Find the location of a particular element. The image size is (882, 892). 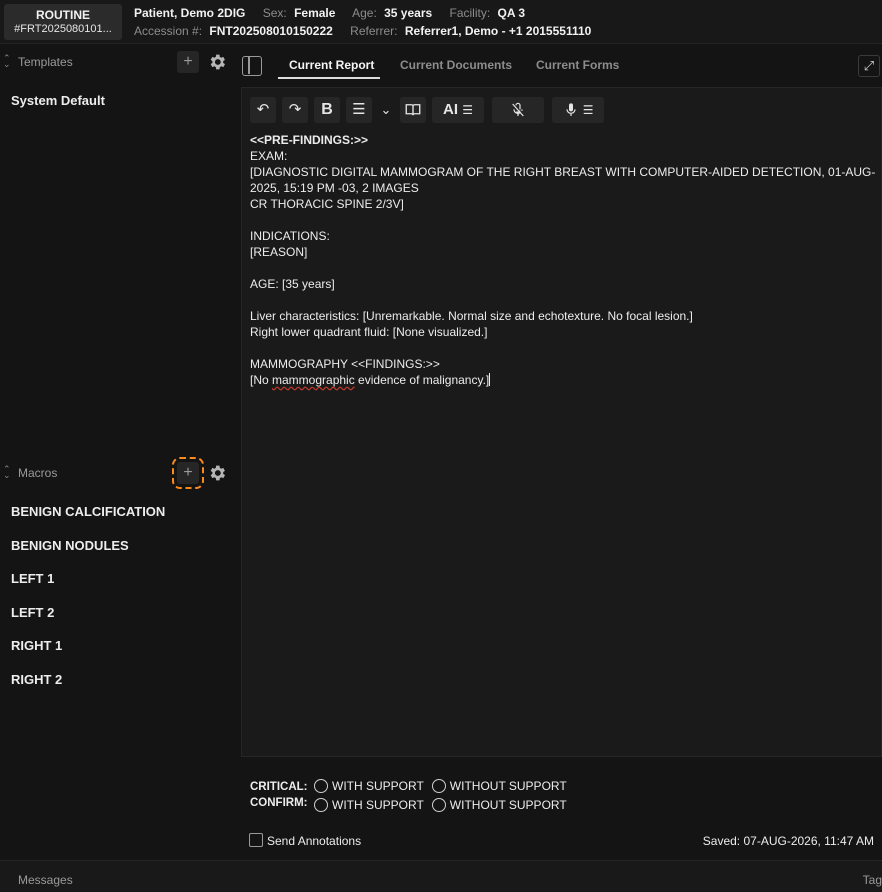

finding-suffix: evidence of malignancy.] is located at coordinates (422, 380).